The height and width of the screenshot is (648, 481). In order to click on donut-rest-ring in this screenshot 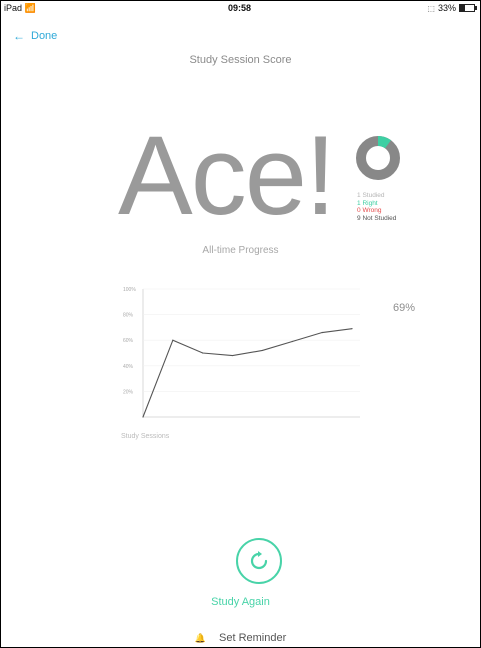, I will do `click(378, 158)`.